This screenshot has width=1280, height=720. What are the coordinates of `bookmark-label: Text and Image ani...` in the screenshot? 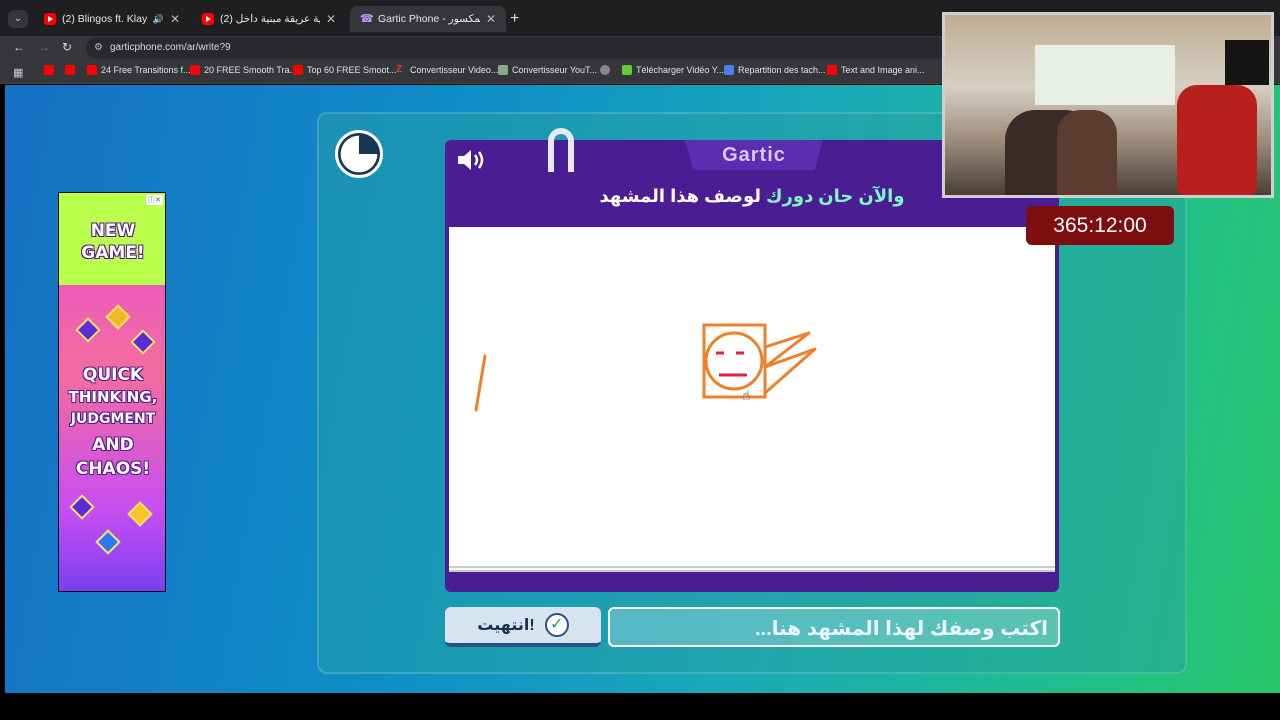 It's located at (883, 70).